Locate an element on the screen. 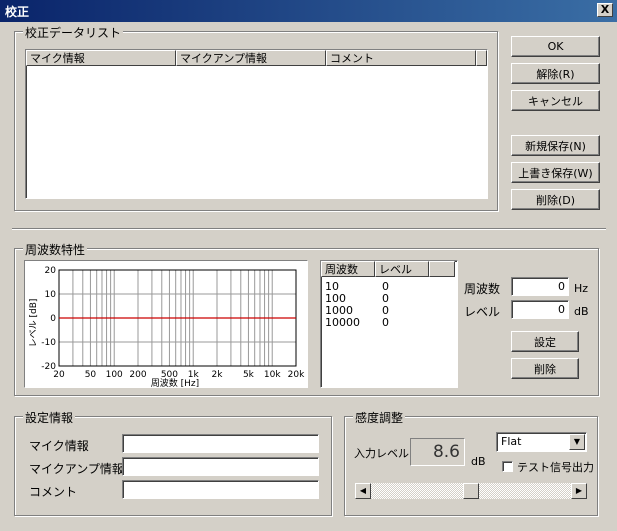 This screenshot has width=617, height=531. column-header-mic: マイク情報 is located at coordinates (101, 58).